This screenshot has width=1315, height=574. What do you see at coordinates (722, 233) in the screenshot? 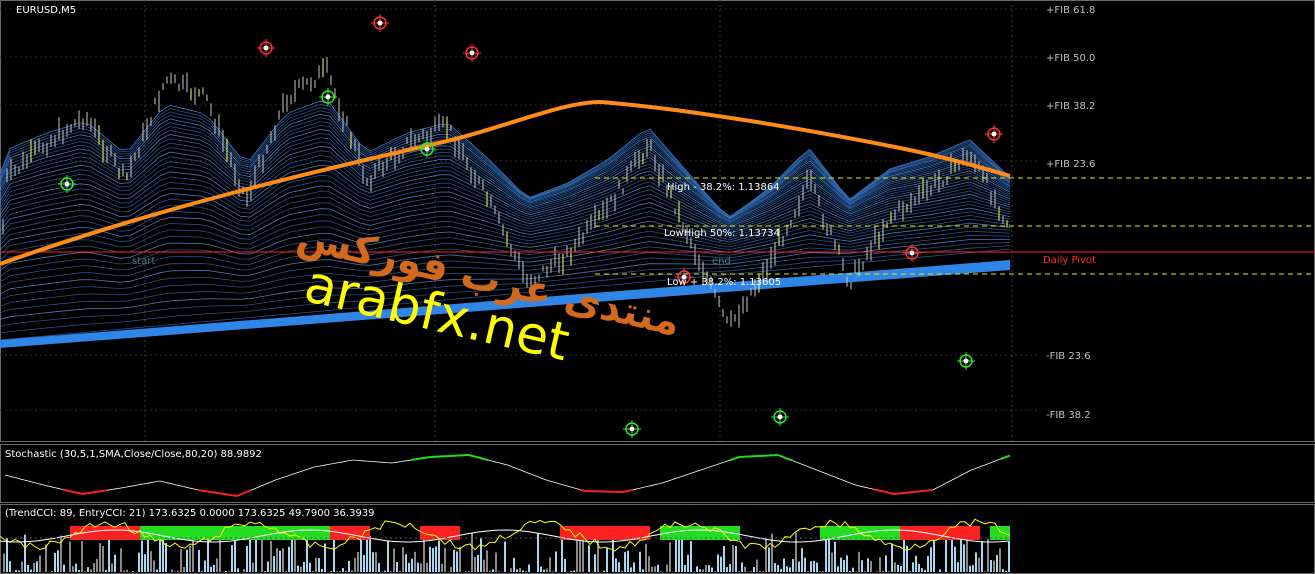
I see `lowhigh-fib-label: LowHigh 50%: 1.13734` at bounding box center [722, 233].